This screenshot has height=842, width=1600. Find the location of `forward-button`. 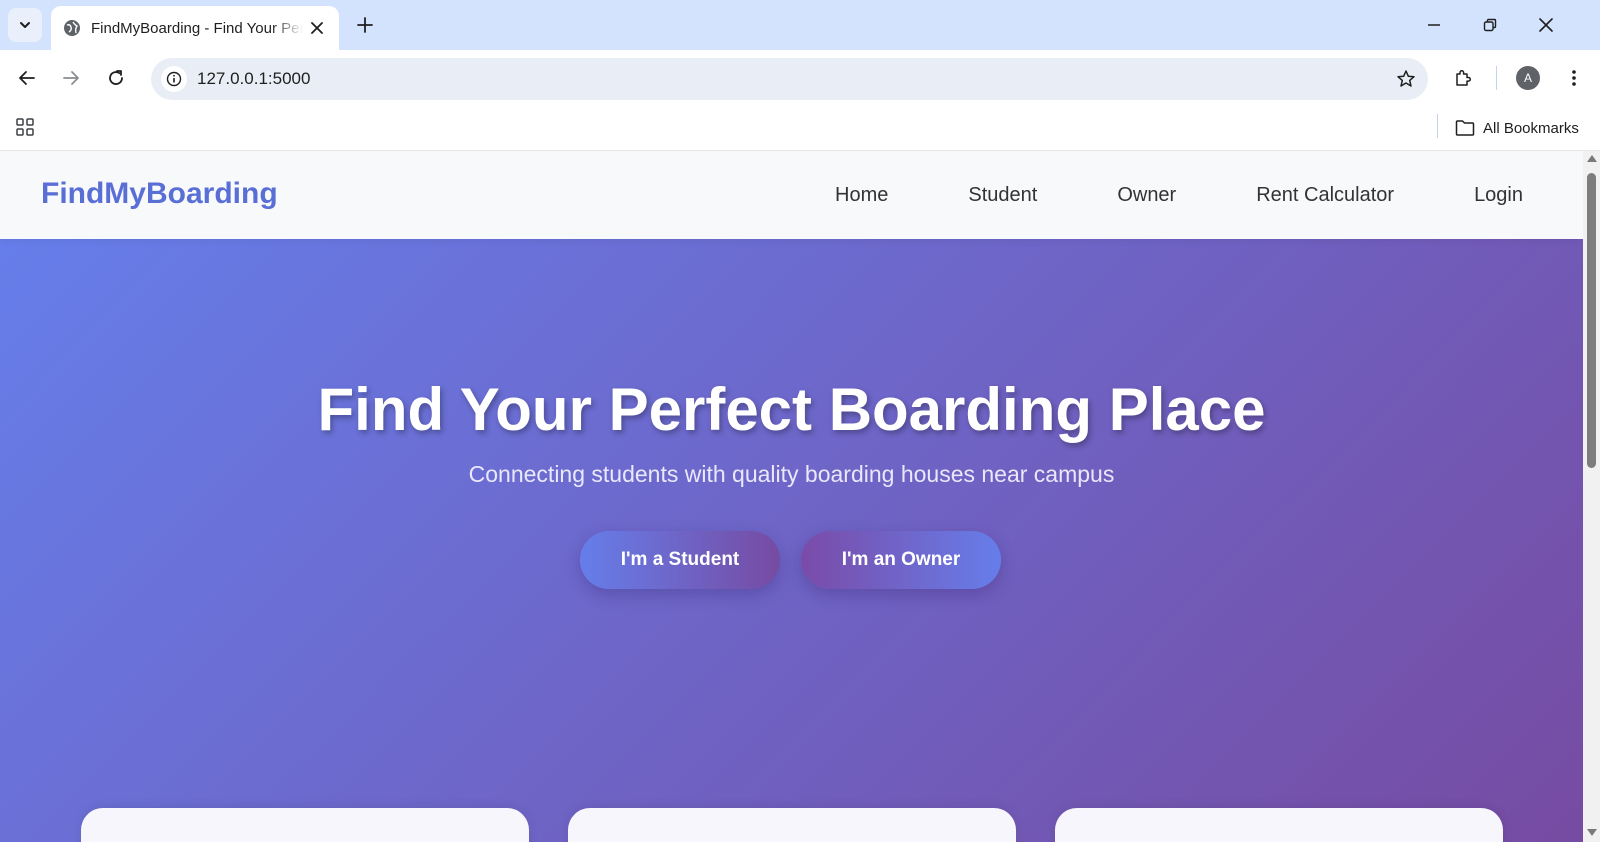

forward-button is located at coordinates (71, 78).